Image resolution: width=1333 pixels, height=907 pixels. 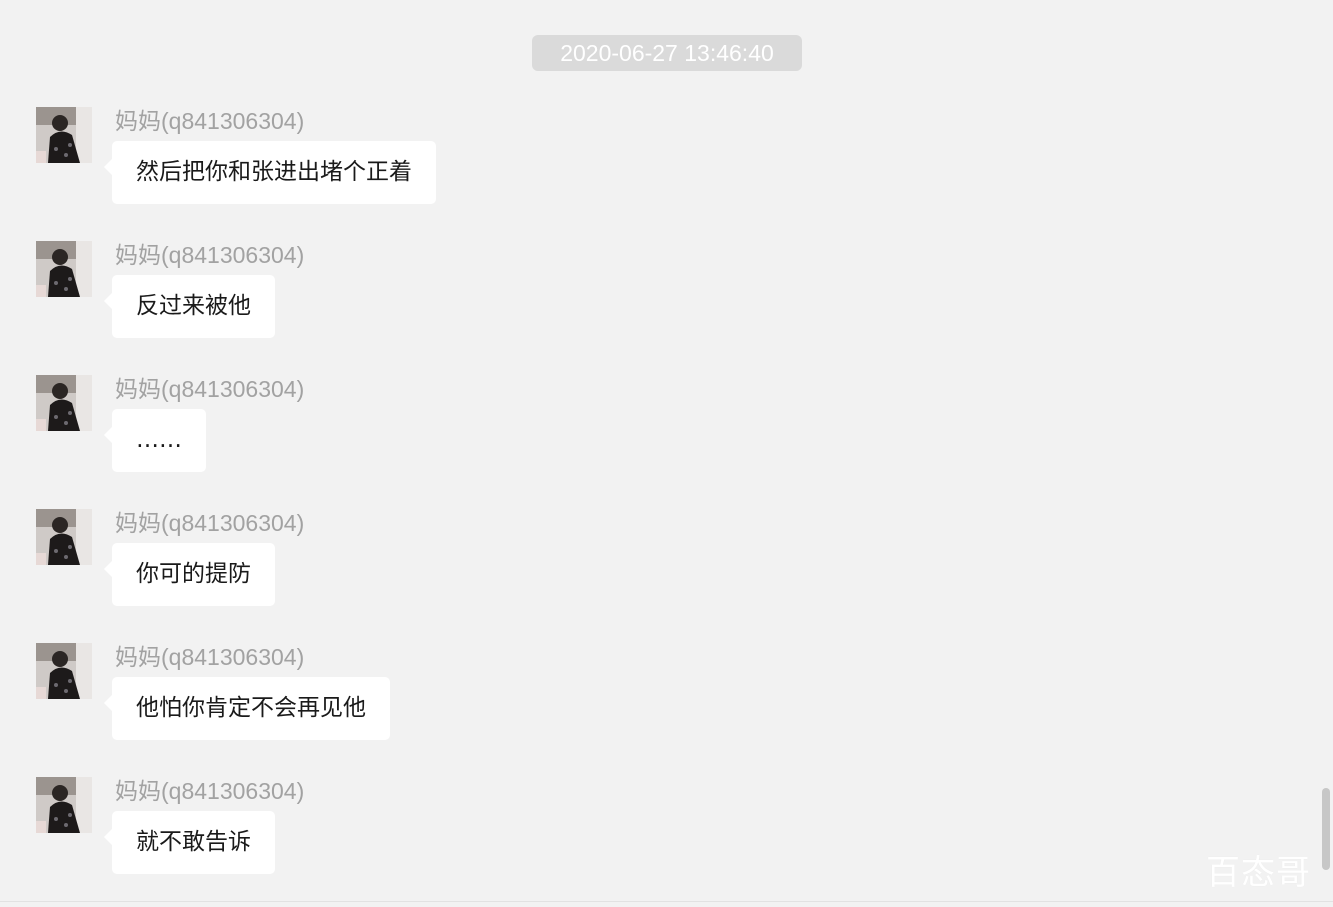 I want to click on scrollbar-thumb, so click(x=1326, y=829).